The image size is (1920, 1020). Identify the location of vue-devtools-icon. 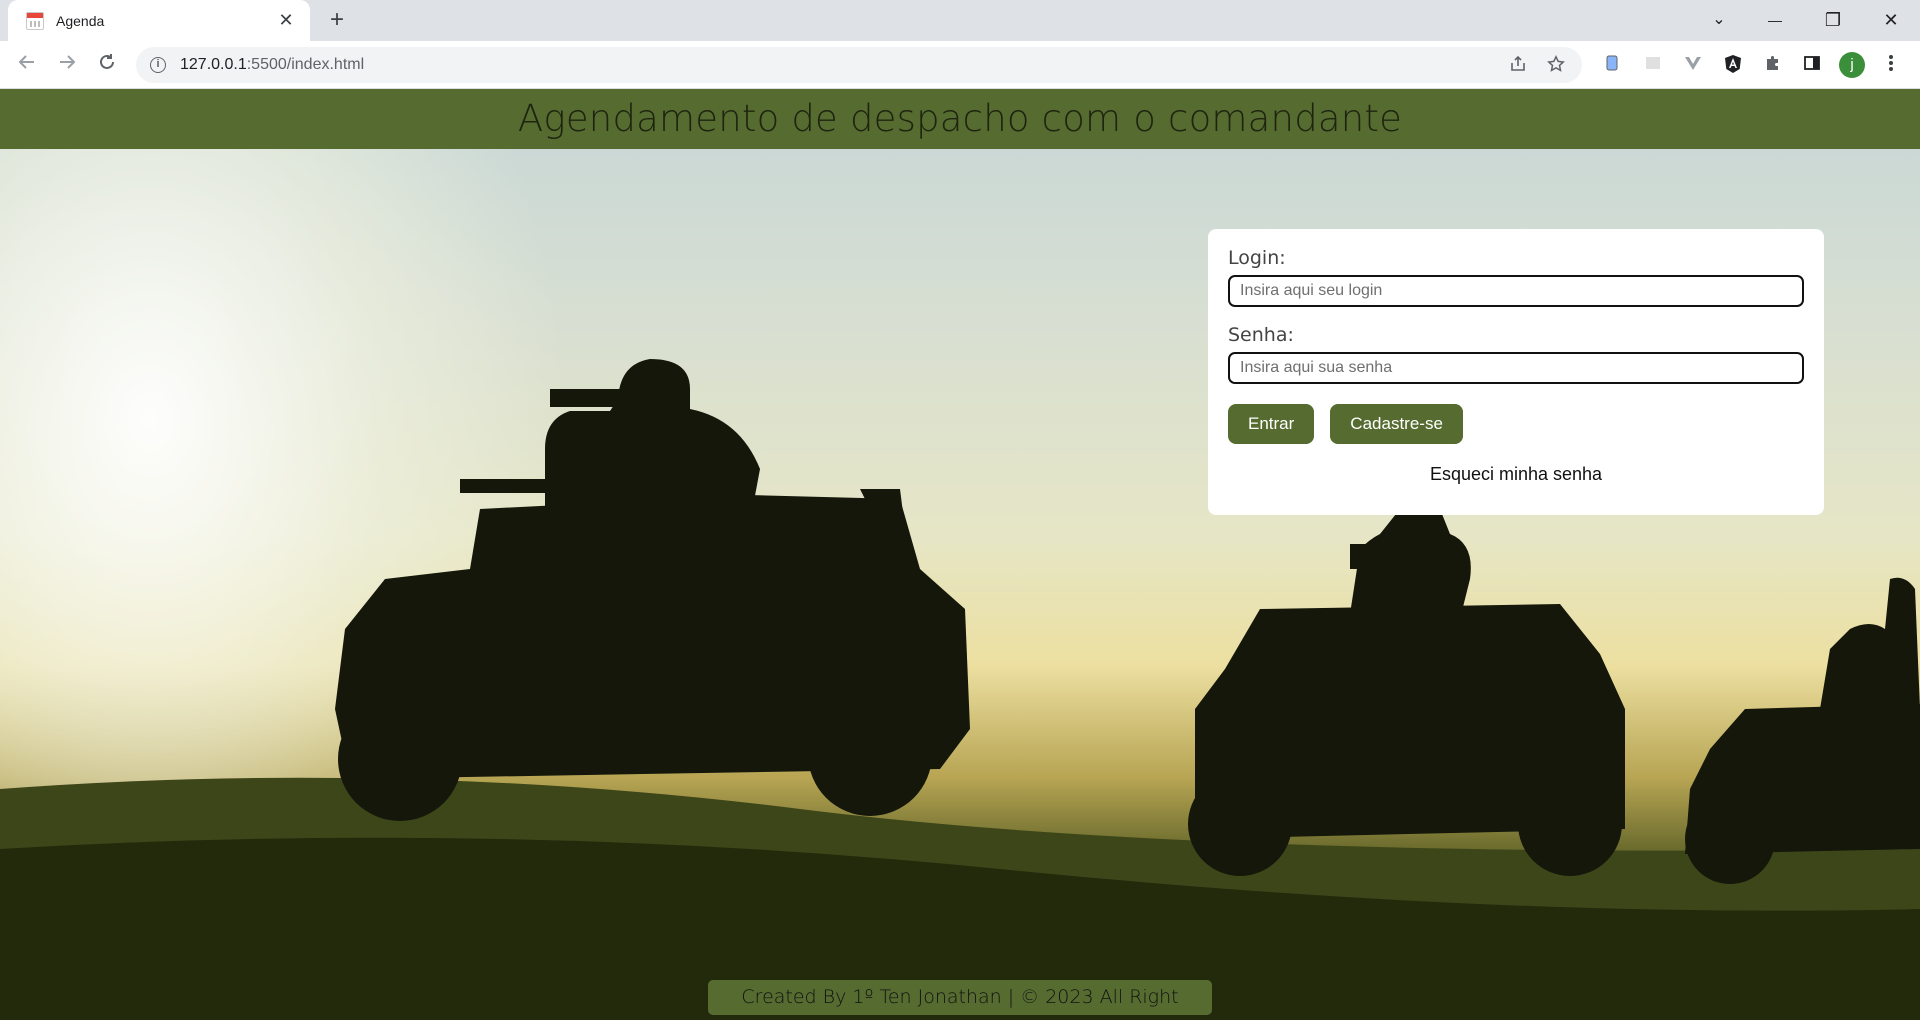
(1693, 65).